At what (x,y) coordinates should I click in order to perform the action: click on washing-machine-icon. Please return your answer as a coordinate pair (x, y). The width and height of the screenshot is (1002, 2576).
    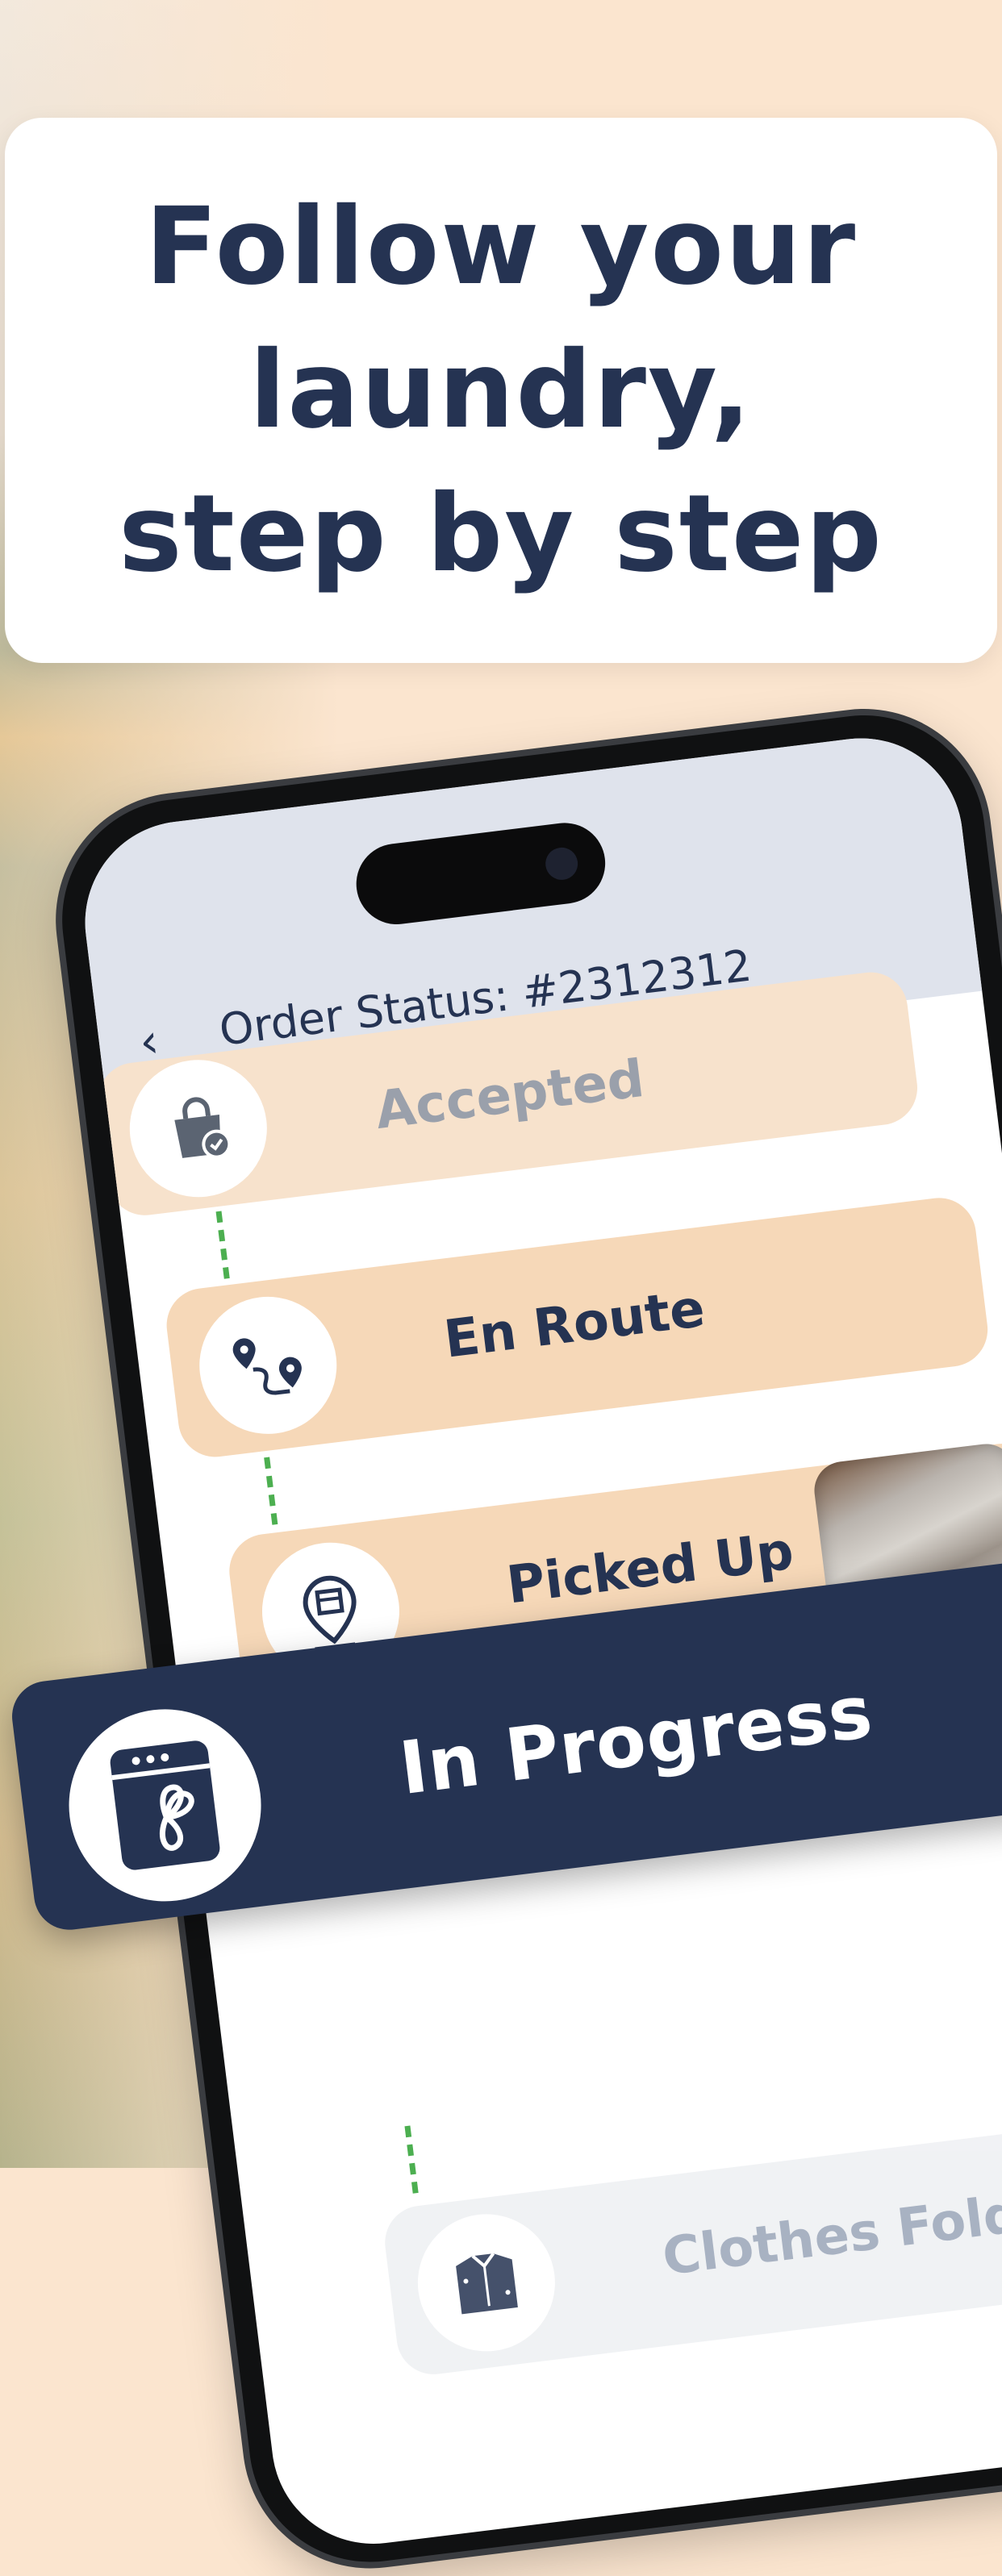
    Looking at the image, I should click on (165, 1805).